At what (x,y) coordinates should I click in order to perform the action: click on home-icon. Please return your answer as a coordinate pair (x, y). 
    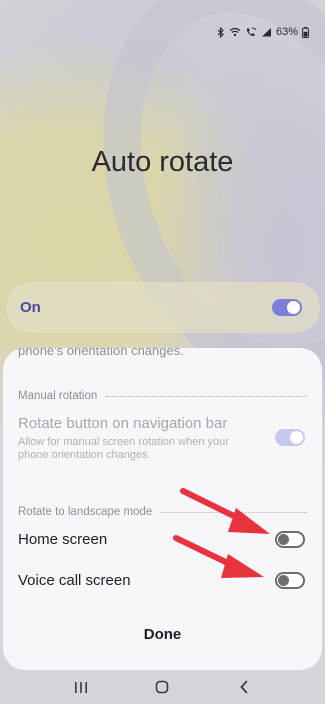
    Looking at the image, I should click on (162, 687).